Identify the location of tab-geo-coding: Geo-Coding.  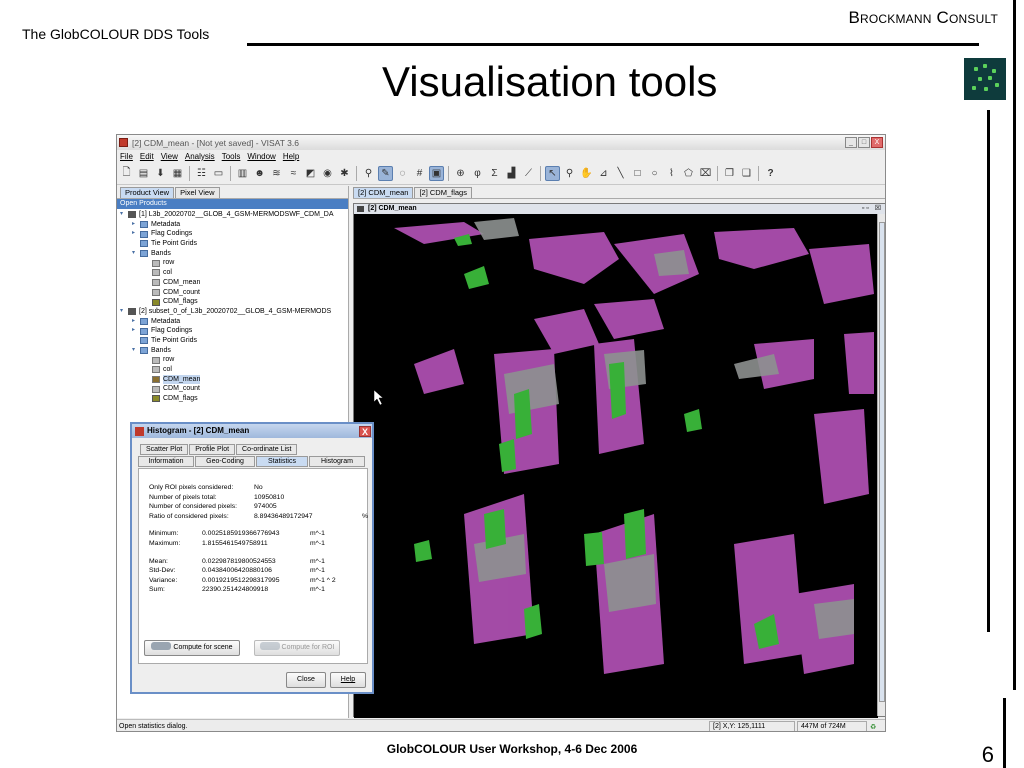
(225, 461).